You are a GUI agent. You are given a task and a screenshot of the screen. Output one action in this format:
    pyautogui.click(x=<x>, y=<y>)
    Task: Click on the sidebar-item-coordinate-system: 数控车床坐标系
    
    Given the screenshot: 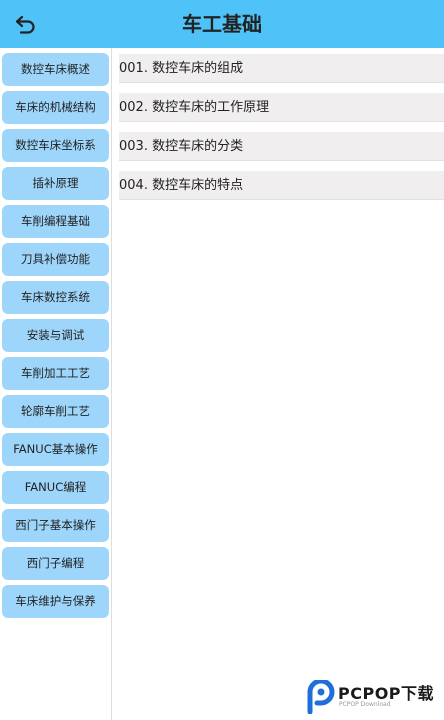 What is the action you would take?
    pyautogui.click(x=55, y=145)
    